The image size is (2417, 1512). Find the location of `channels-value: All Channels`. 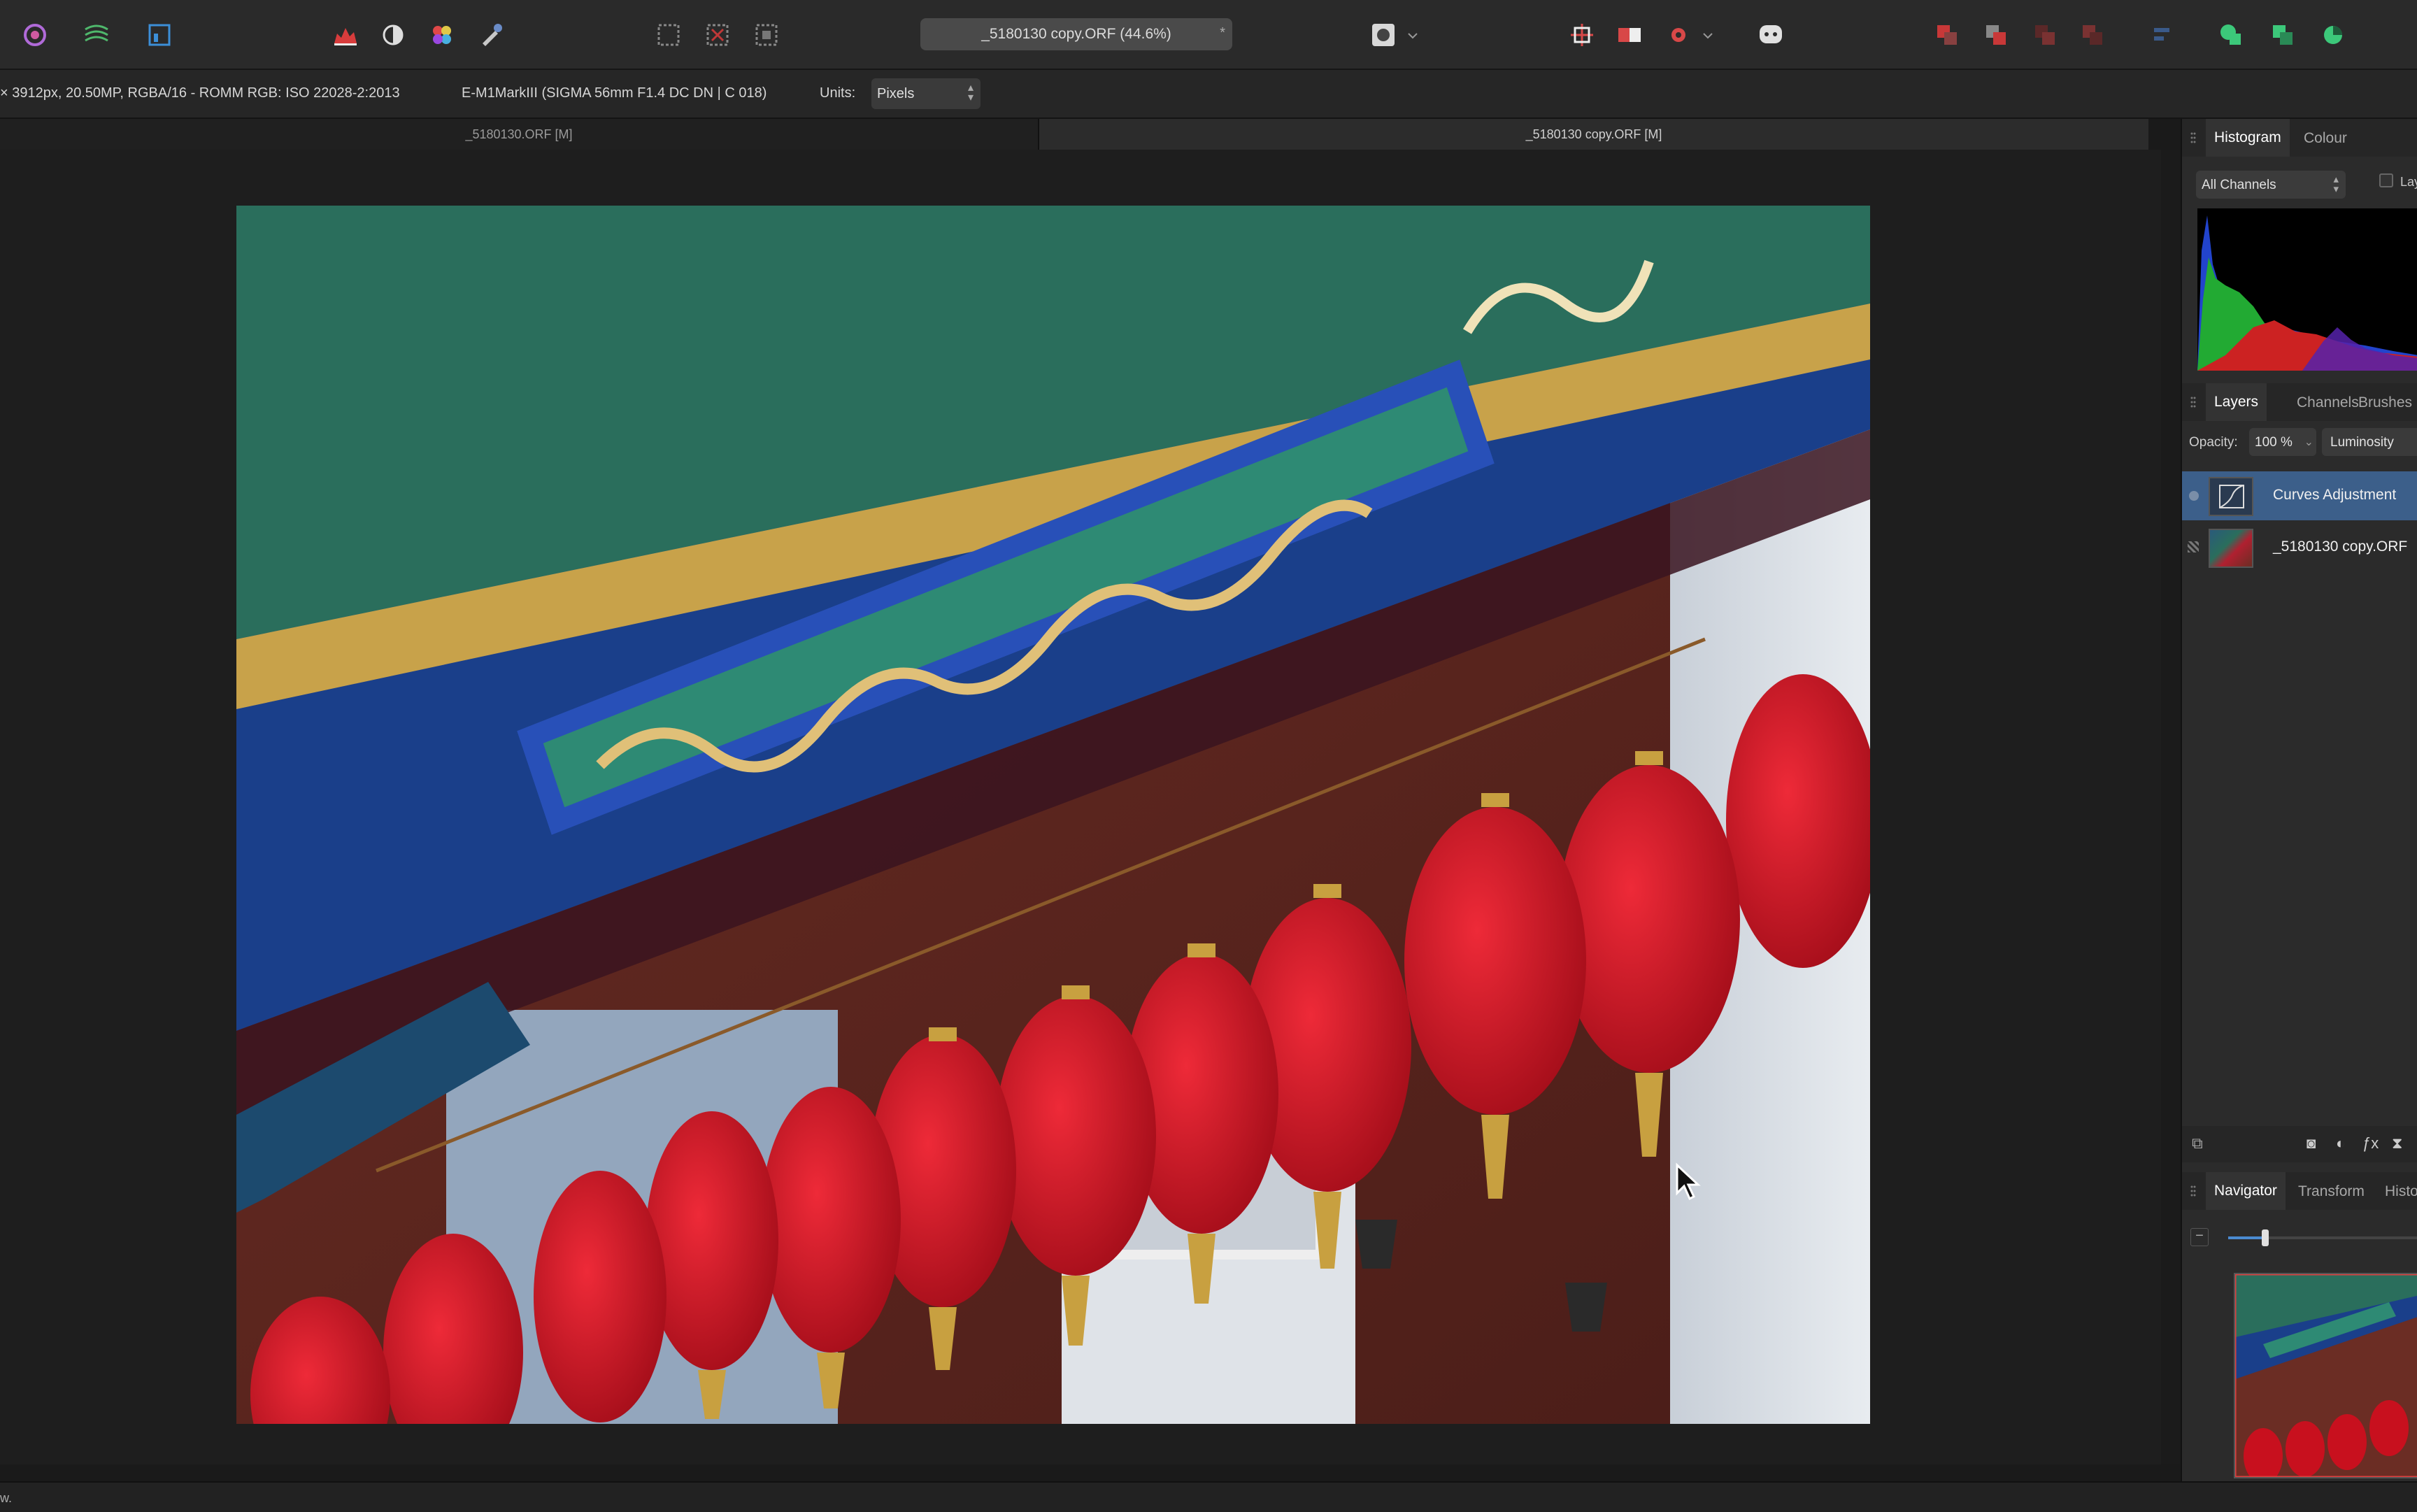

channels-value: All Channels is located at coordinates (2239, 185).